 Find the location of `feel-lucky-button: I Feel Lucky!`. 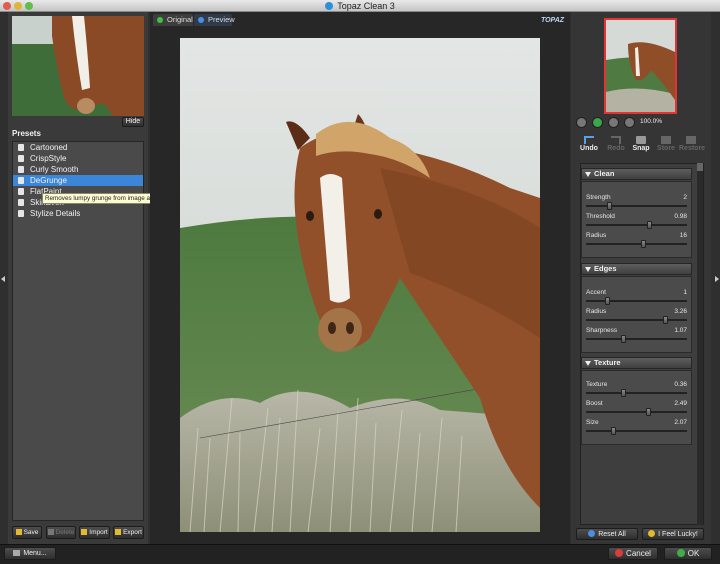

feel-lucky-button: I Feel Lucky! is located at coordinates (673, 534).